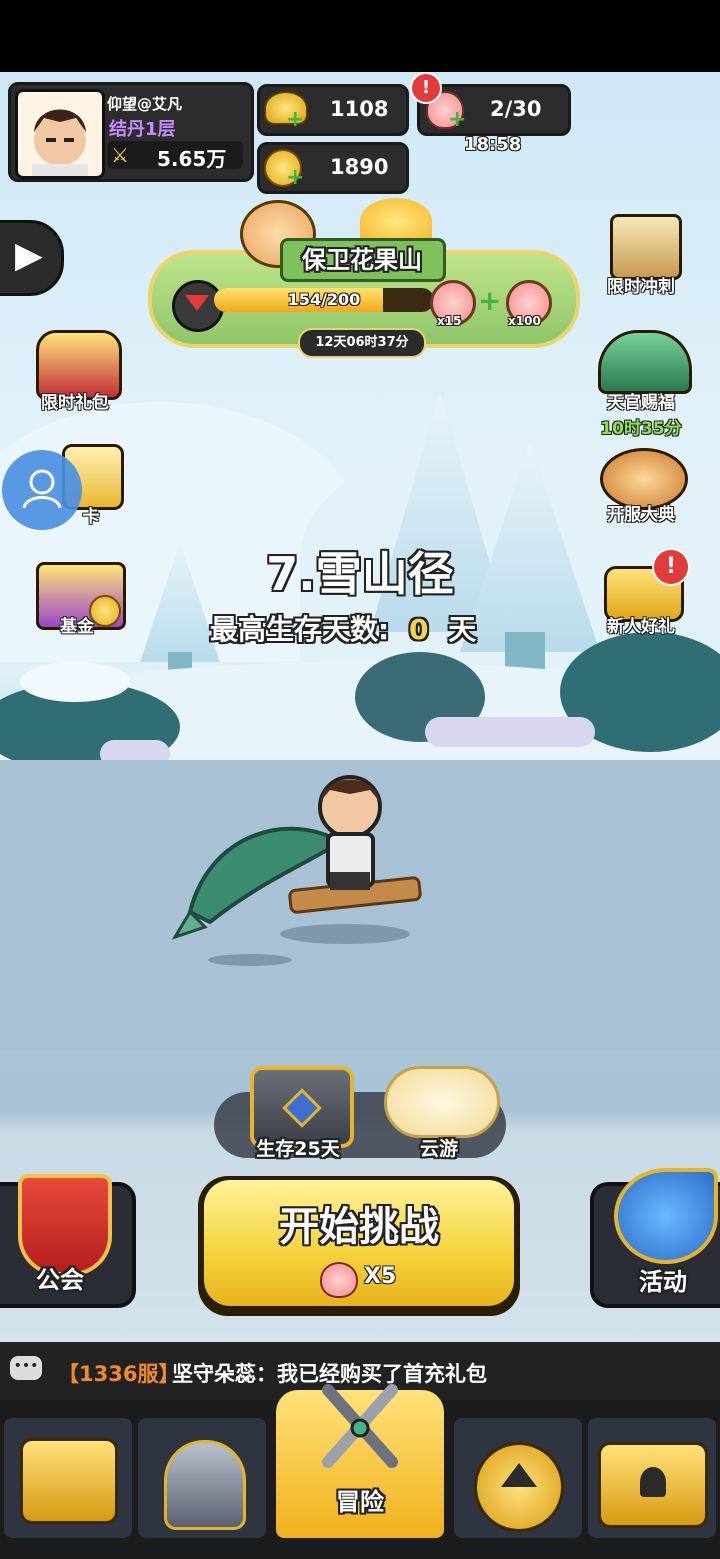  I want to click on cloud-travel-label: 云游, so click(438, 1149).